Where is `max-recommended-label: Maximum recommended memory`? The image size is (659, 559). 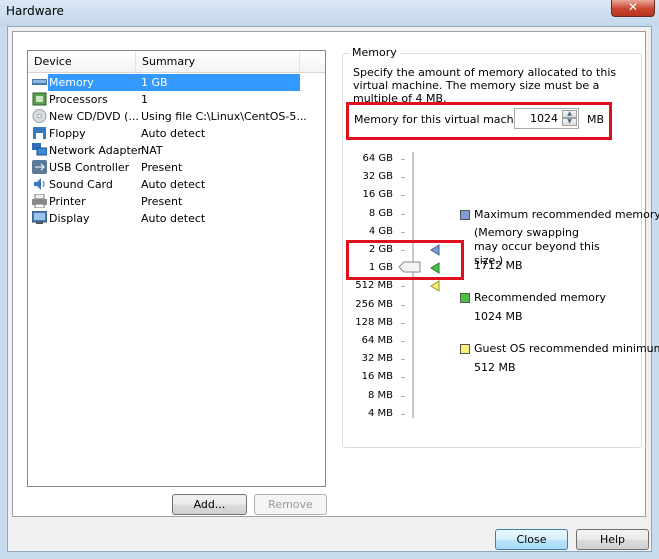 max-recommended-label: Maximum recommended memory is located at coordinates (566, 214).